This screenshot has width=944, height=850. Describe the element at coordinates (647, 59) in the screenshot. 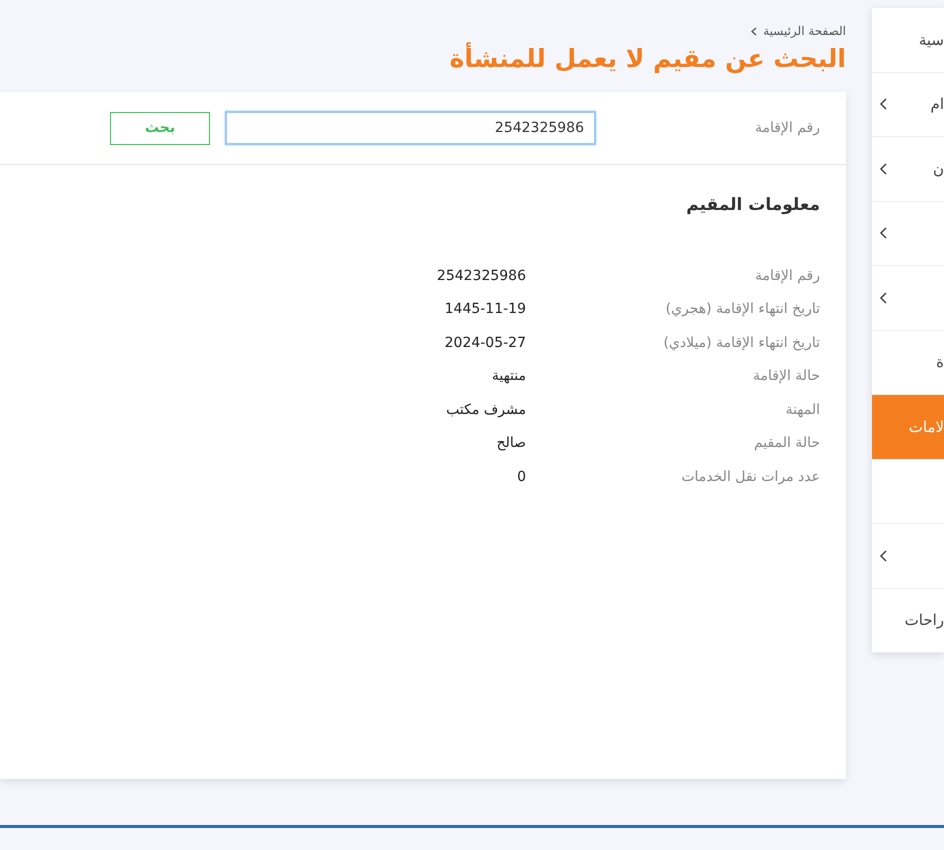

I see `page-title: البحث عن مقيم لا يعمل للمنشأة` at that location.